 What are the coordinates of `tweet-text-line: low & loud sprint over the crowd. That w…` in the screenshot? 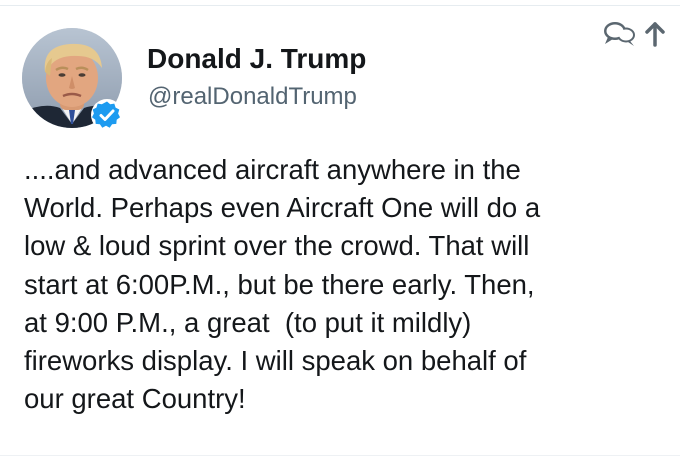 It's located at (277, 246).